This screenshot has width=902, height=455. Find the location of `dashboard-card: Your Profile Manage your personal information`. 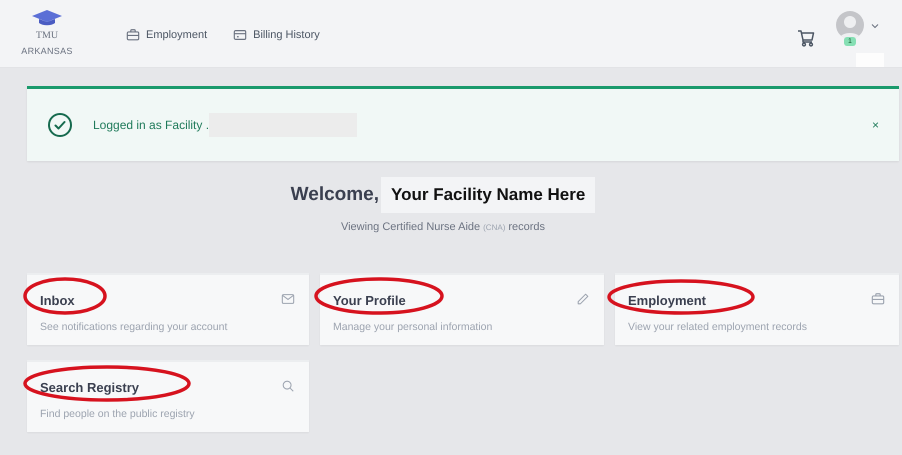

dashboard-card: Your Profile Manage your personal information is located at coordinates (462, 309).